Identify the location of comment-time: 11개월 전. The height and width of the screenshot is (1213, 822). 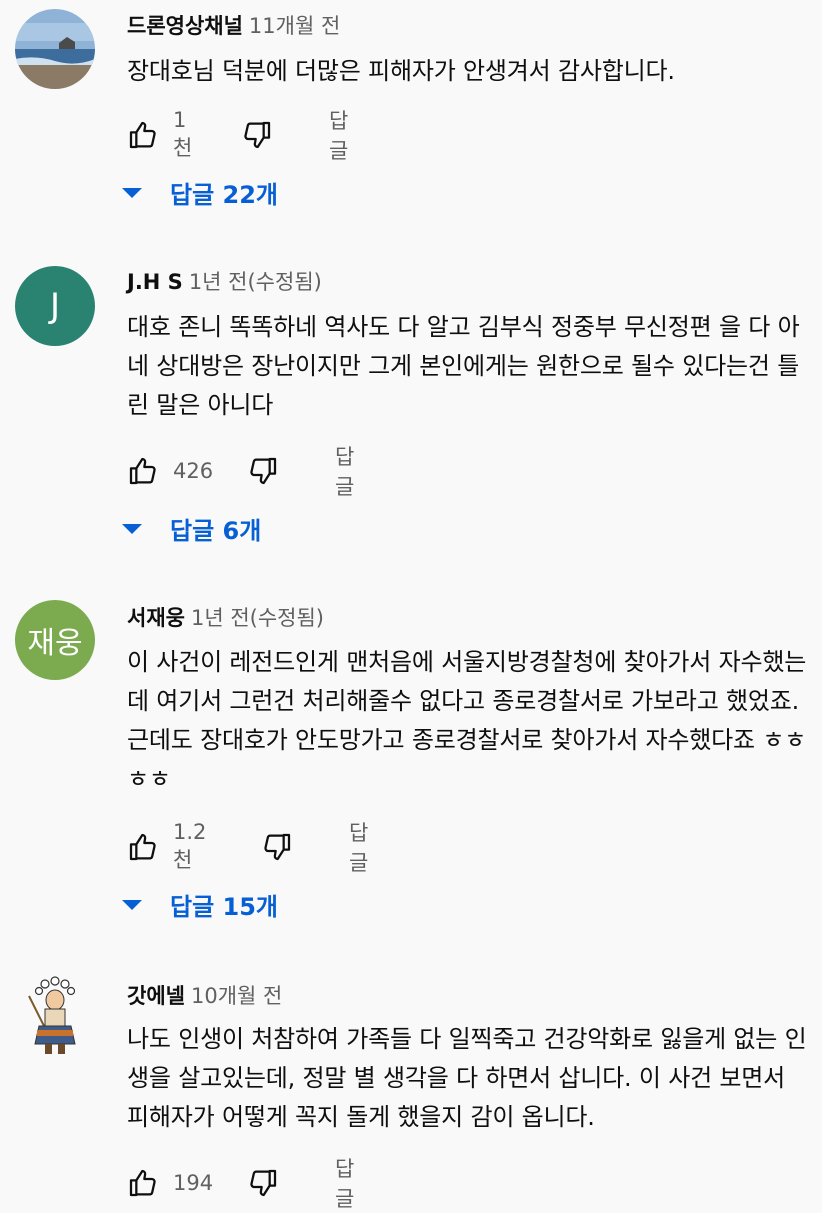
(294, 26).